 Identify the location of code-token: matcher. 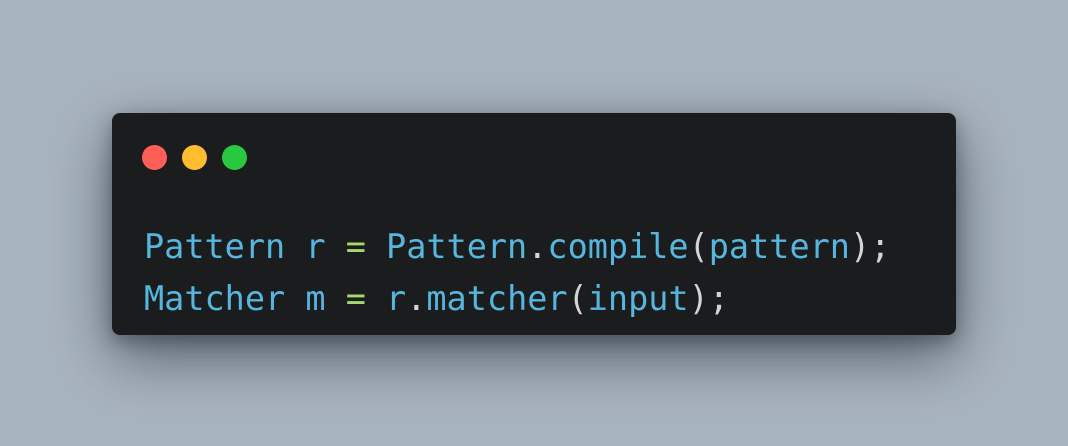
(497, 298).